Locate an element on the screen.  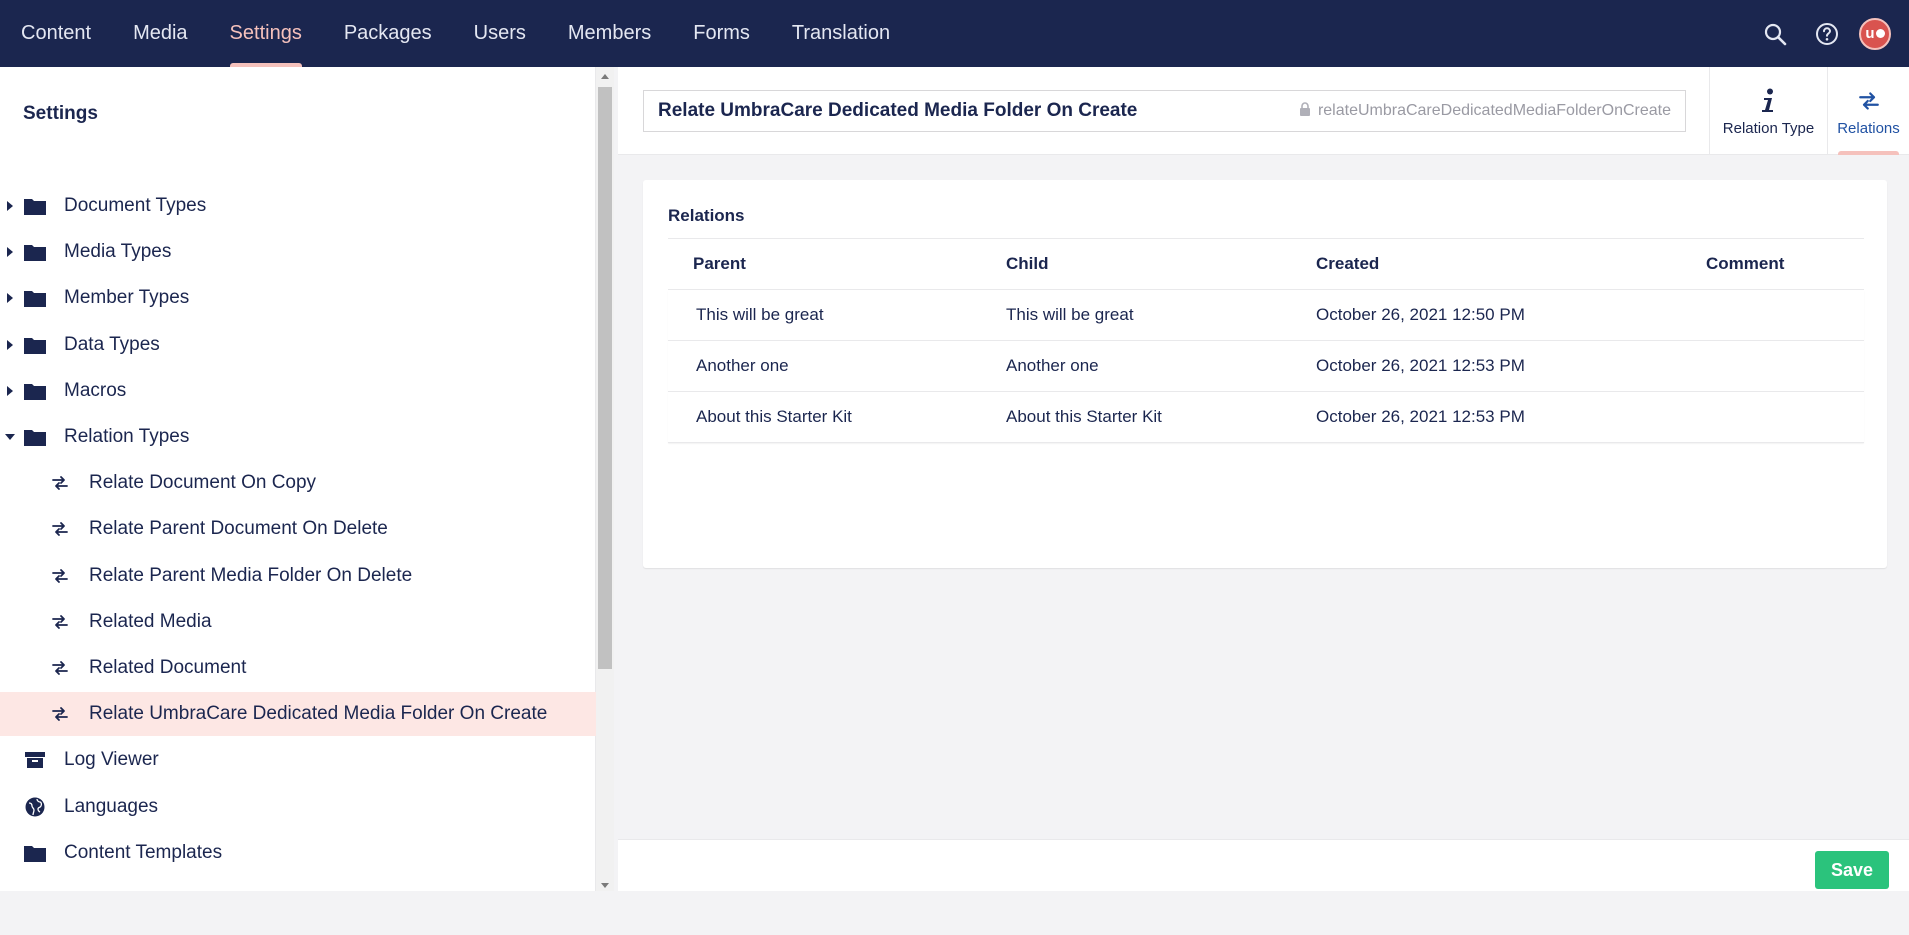
section-users: Users is located at coordinates (500, 33).